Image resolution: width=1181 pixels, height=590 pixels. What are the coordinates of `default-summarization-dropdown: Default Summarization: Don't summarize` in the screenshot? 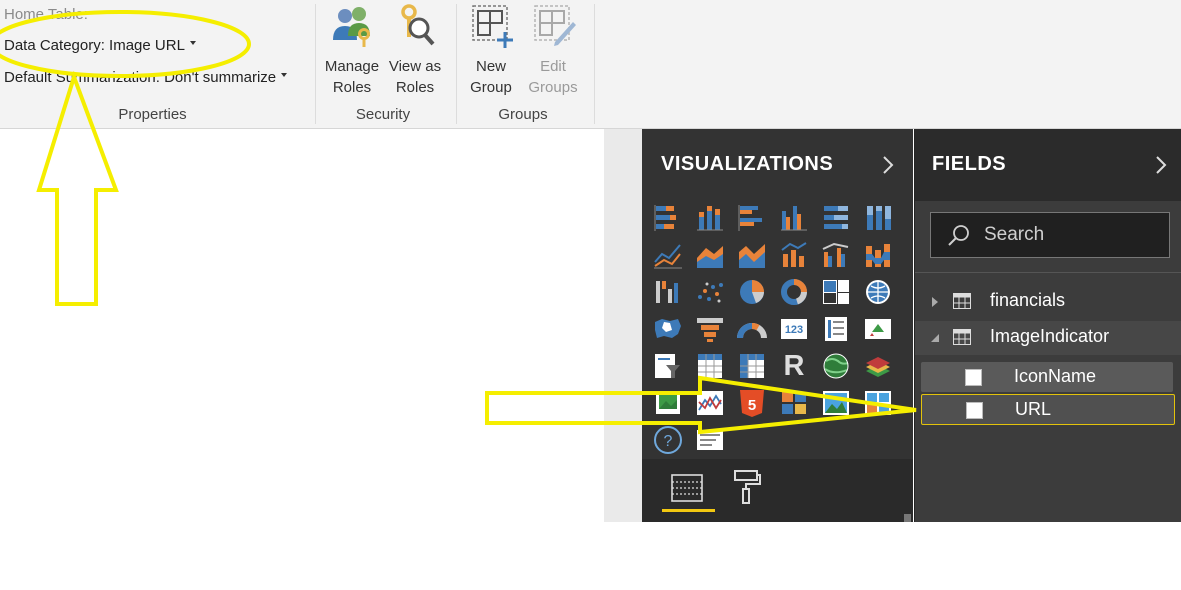 It's located at (146, 77).